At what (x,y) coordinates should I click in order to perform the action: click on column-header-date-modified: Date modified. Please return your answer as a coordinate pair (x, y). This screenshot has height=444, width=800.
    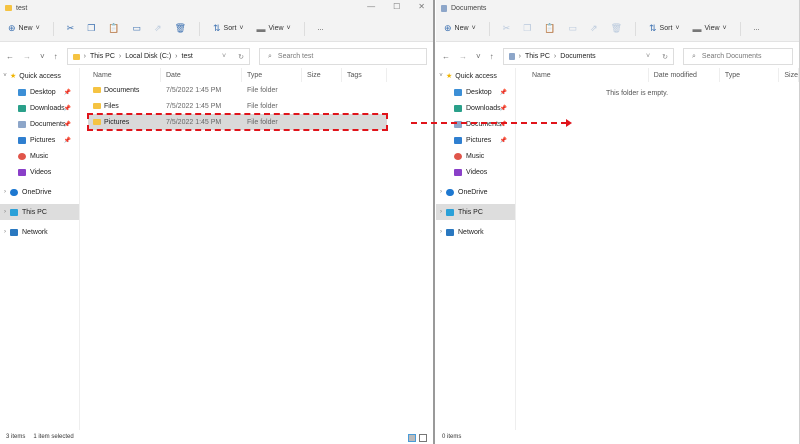
    Looking at the image, I should click on (684, 75).